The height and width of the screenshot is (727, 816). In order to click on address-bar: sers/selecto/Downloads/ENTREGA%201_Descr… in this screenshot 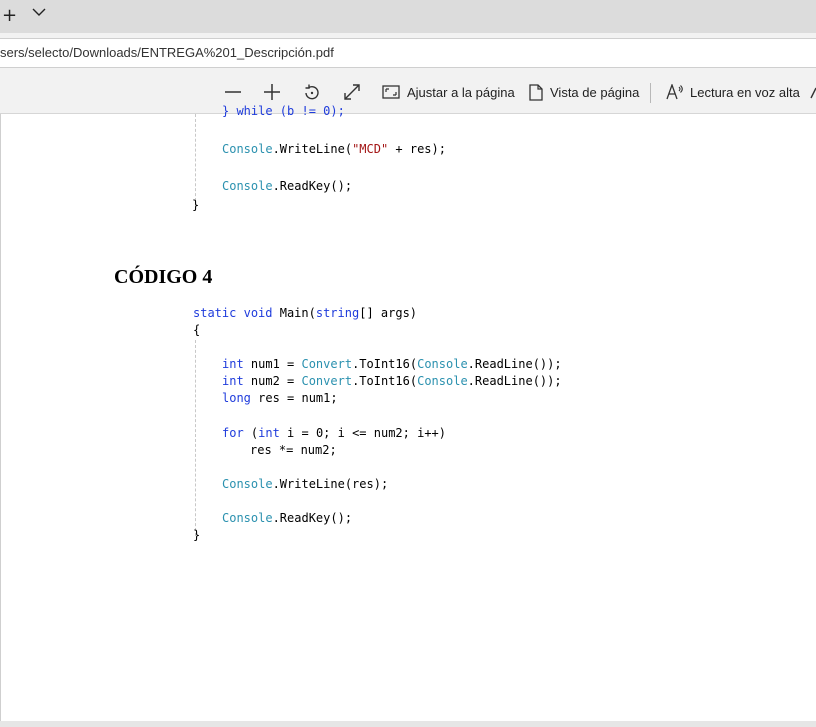, I will do `click(408, 53)`.